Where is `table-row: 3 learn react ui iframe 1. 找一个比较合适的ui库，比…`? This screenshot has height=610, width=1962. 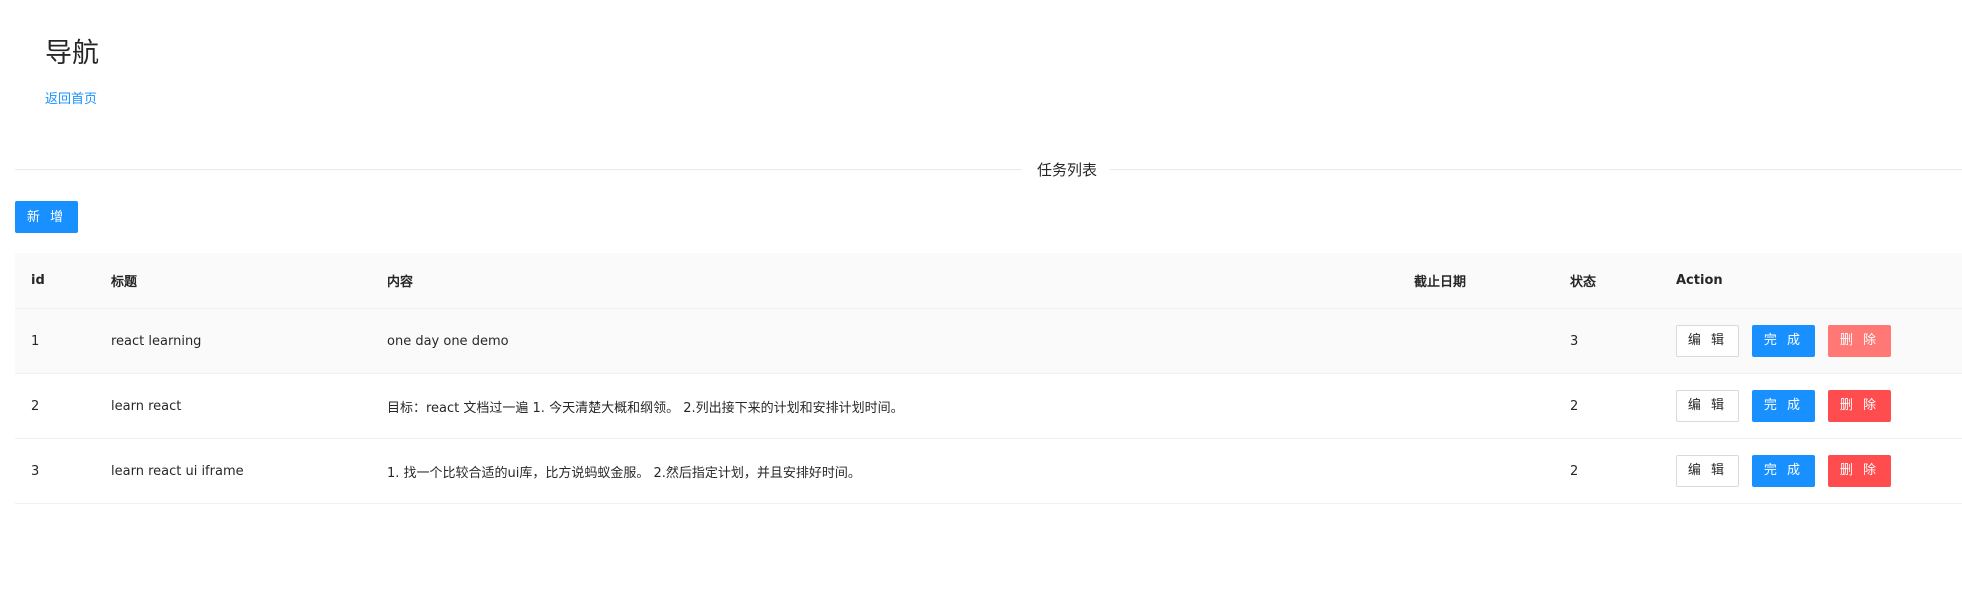
table-row: 3 learn react ui iframe 1. 找一个比较合适的ui库，比… is located at coordinates (988, 471).